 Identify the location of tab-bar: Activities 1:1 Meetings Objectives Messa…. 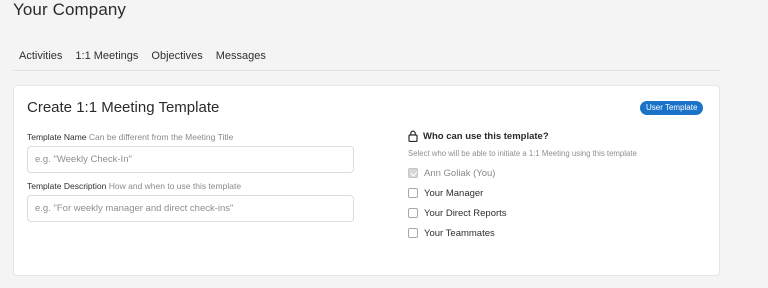
(142, 56).